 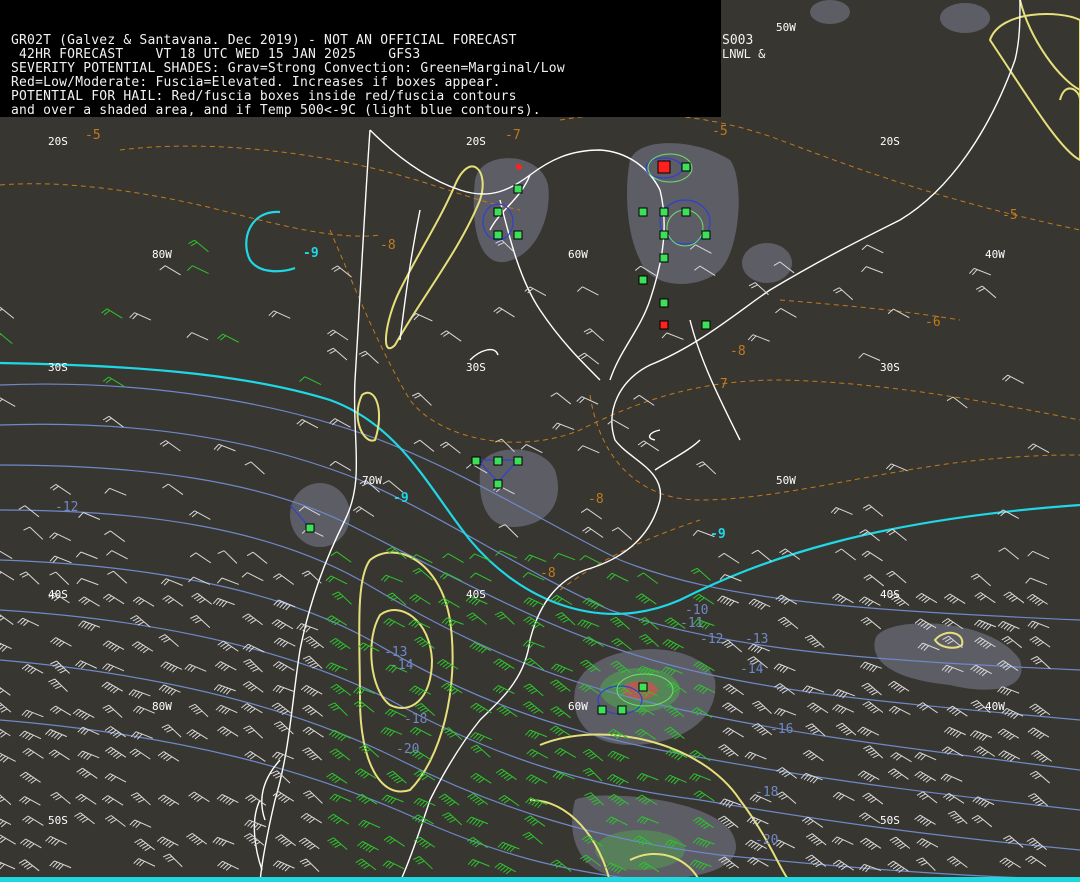 I want to click on lon-label: 60W, so click(x=578, y=254).